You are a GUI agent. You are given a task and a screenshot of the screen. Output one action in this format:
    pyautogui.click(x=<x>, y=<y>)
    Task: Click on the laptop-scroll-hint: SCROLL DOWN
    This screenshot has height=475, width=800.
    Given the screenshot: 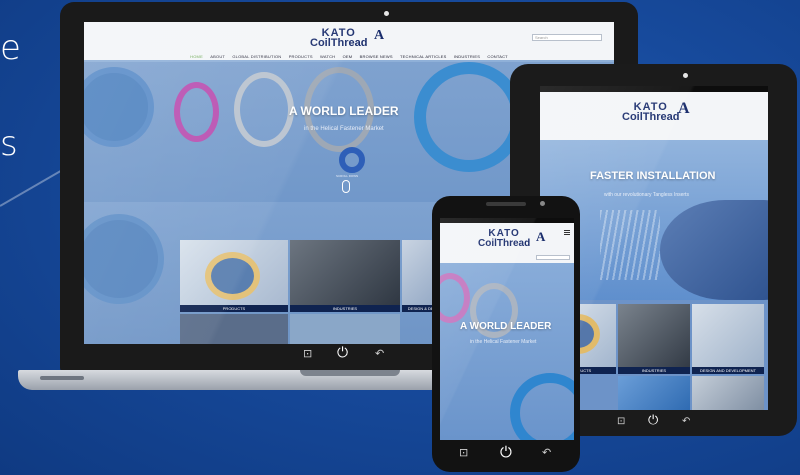 What is the action you would take?
    pyautogui.click(x=347, y=176)
    